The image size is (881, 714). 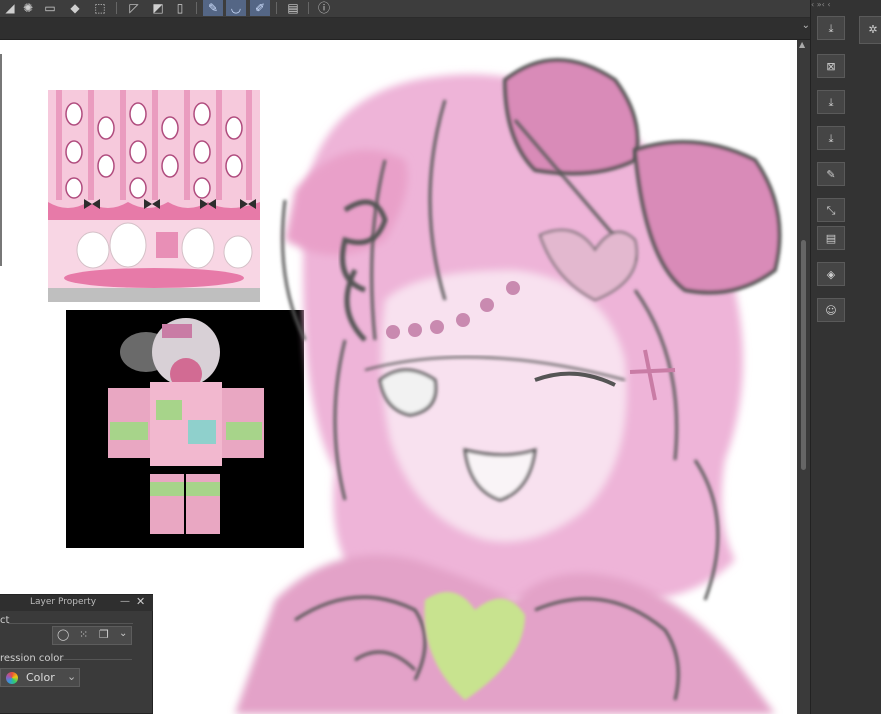 What do you see at coordinates (28, 8) in the screenshot?
I see `dotted-circle-icon: ✺` at bounding box center [28, 8].